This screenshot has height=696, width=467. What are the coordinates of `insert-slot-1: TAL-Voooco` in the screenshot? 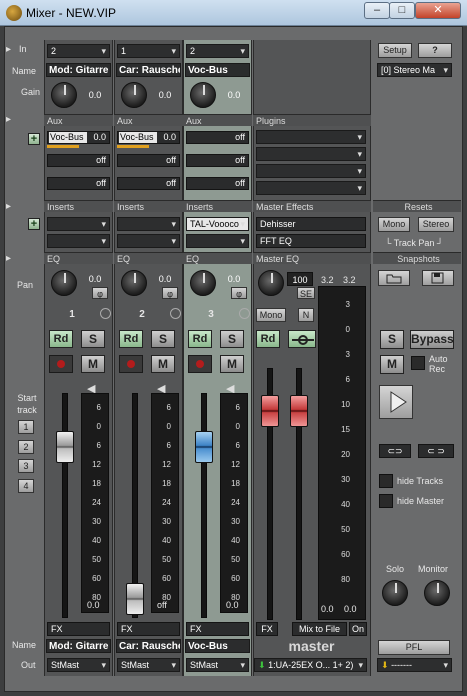 It's located at (217, 224).